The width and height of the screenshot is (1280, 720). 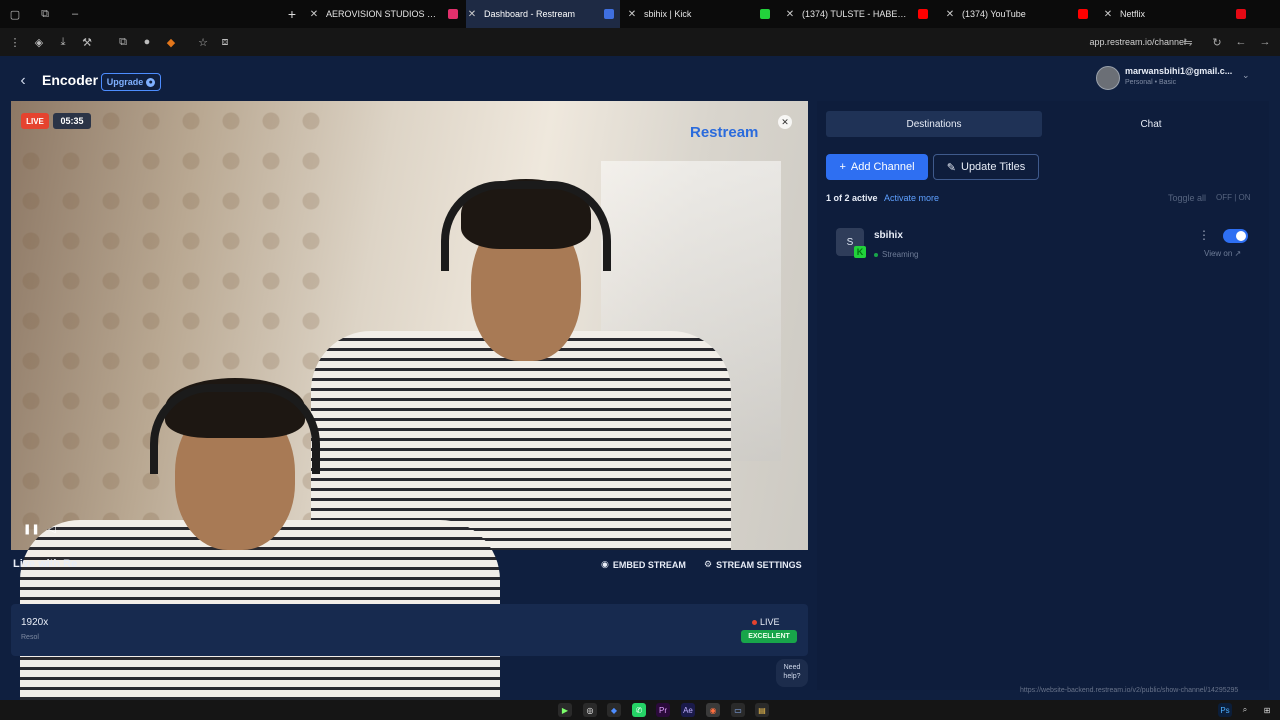 I want to click on live-badge: LIVE, so click(x=35, y=121).